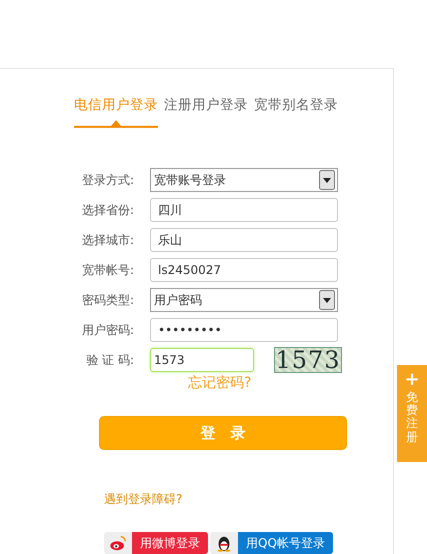  Describe the element at coordinates (224, 543) in the screenshot. I see `penguin-icon` at that location.